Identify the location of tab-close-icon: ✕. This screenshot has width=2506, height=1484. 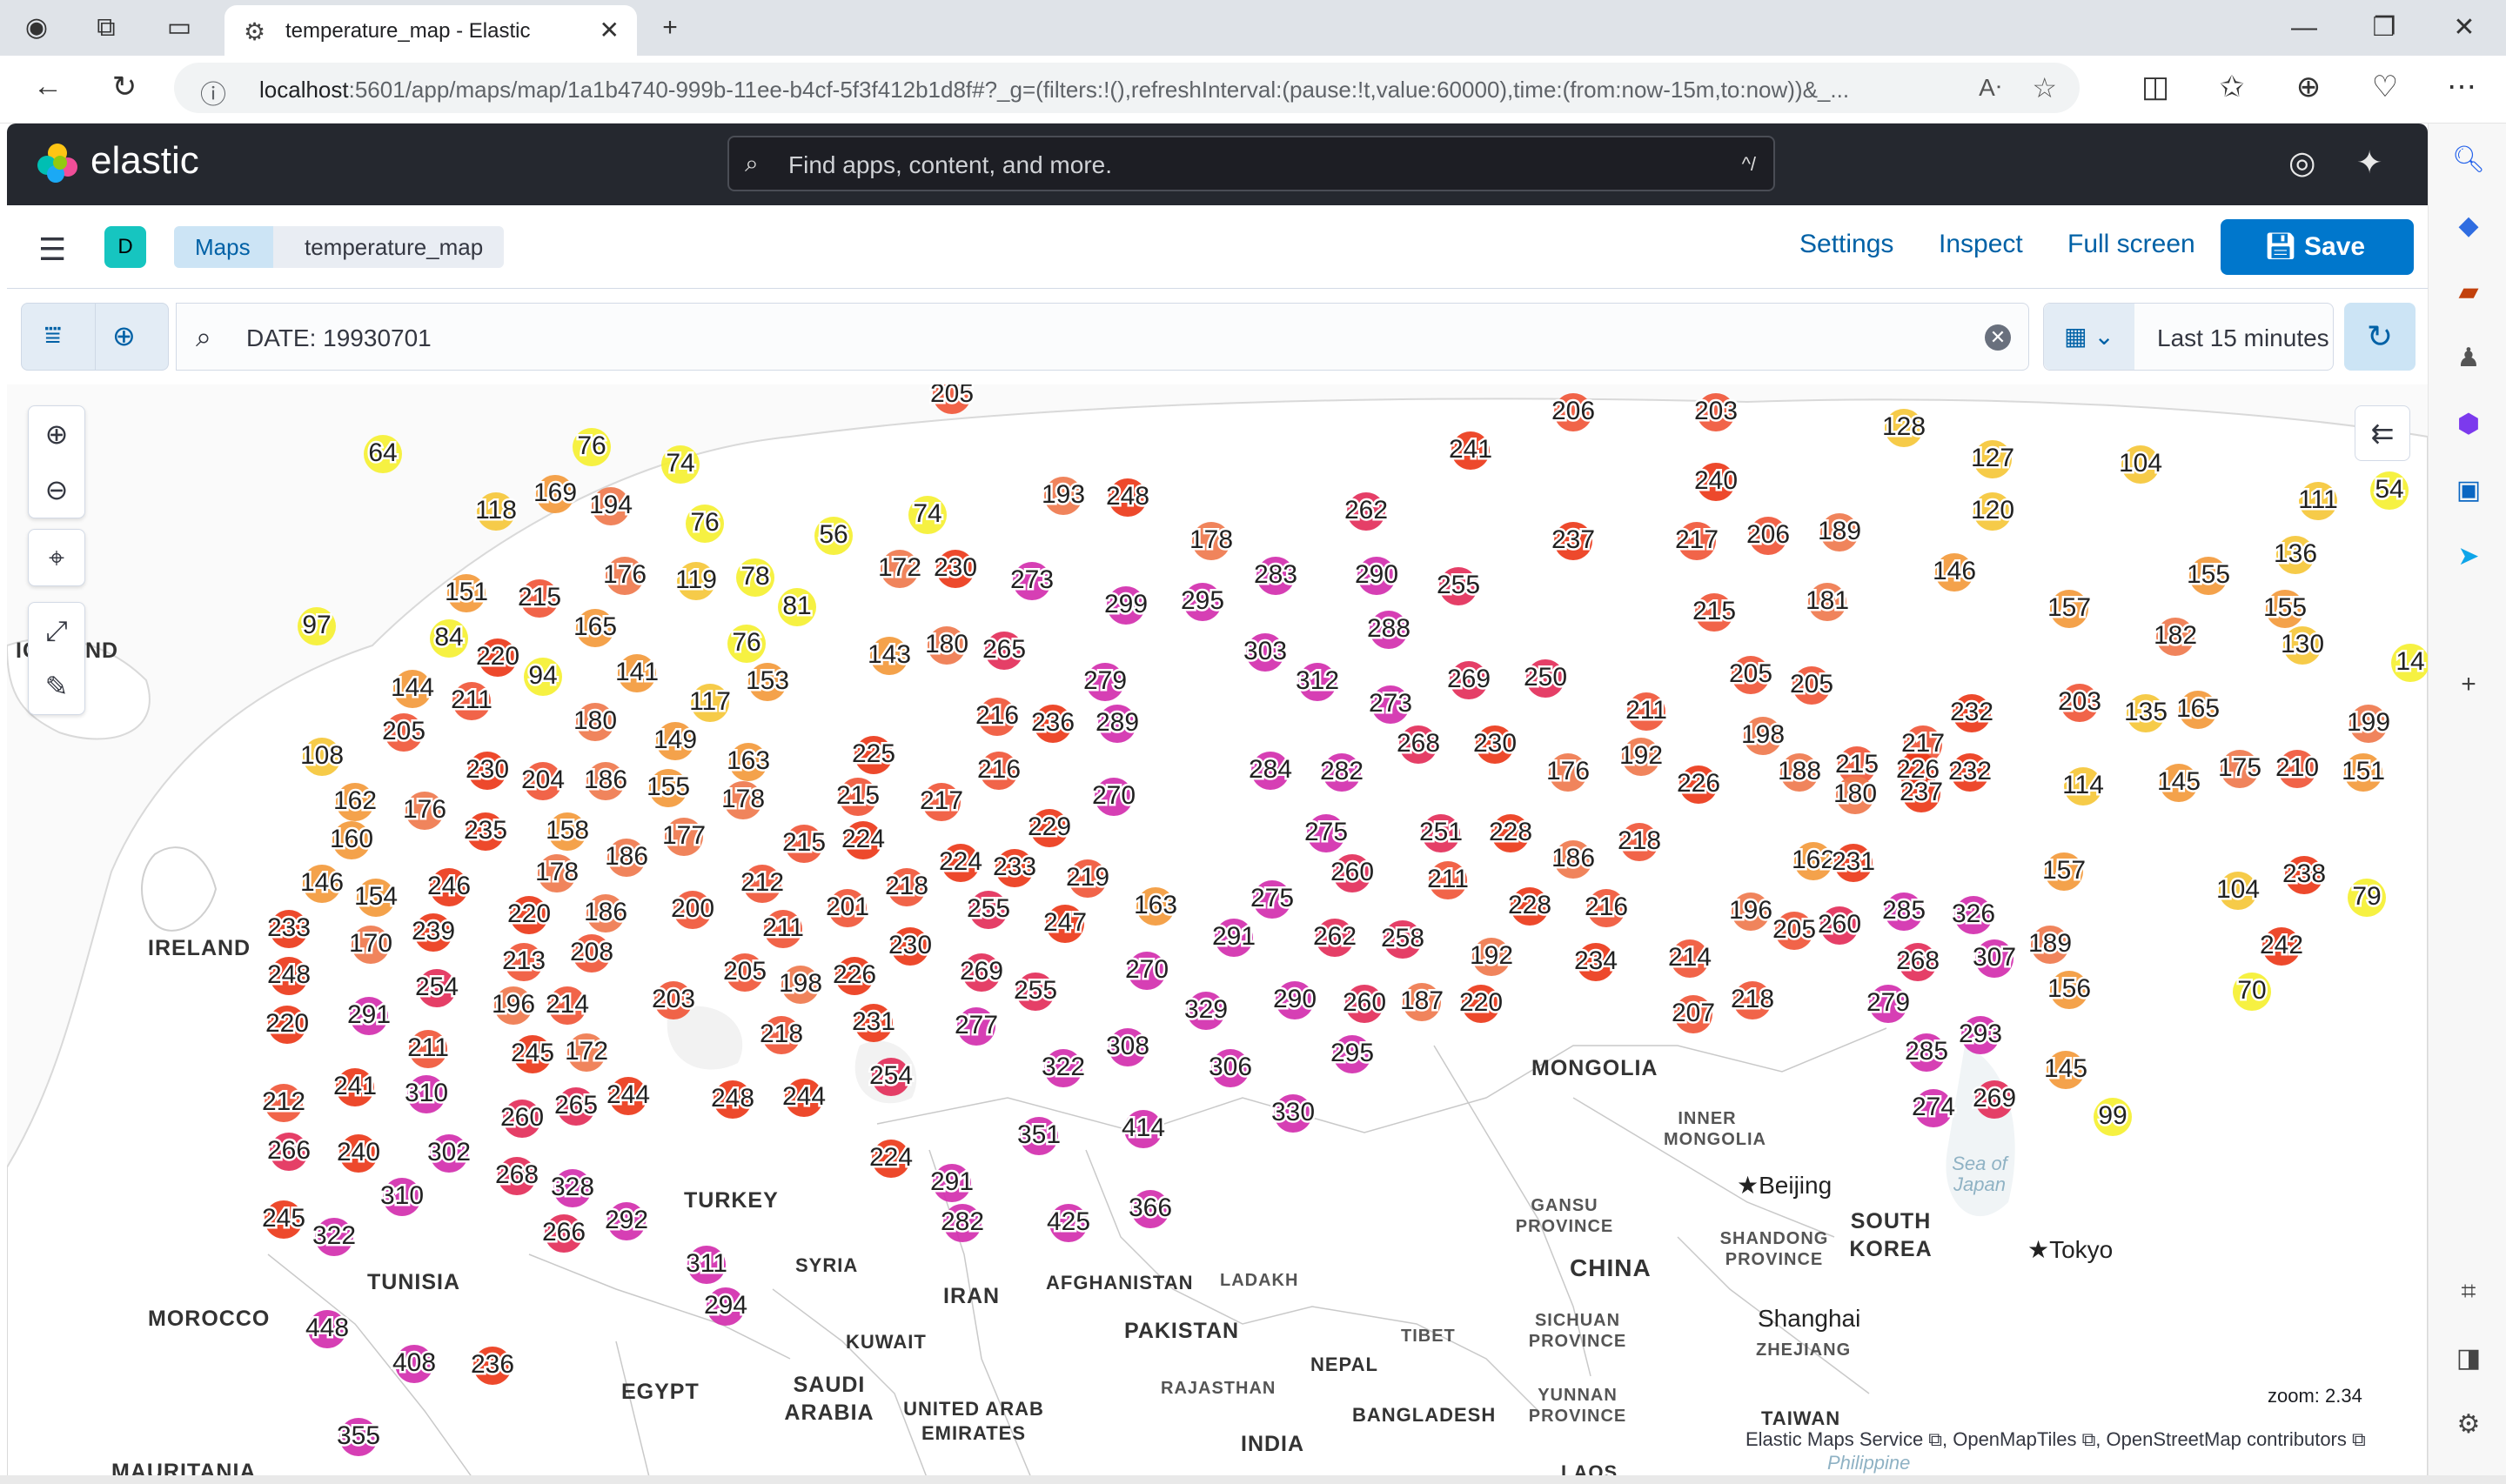
(610, 30).